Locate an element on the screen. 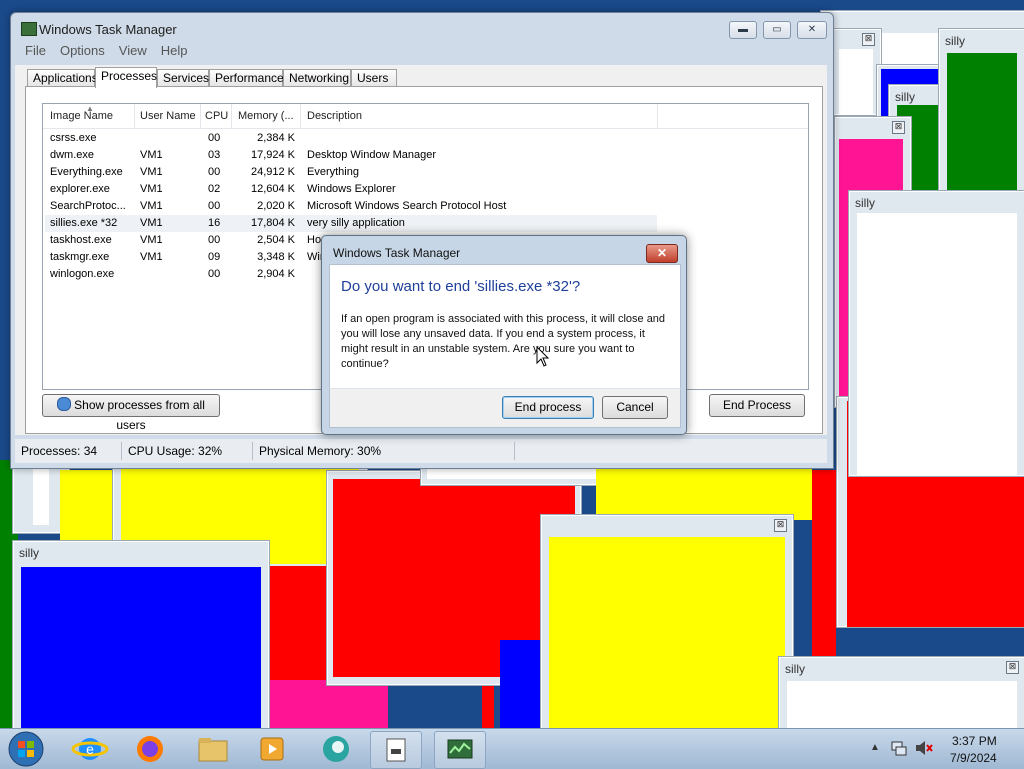 The image size is (1024, 769). show-hidden-icons-icon: ▲ is located at coordinates (875, 747).